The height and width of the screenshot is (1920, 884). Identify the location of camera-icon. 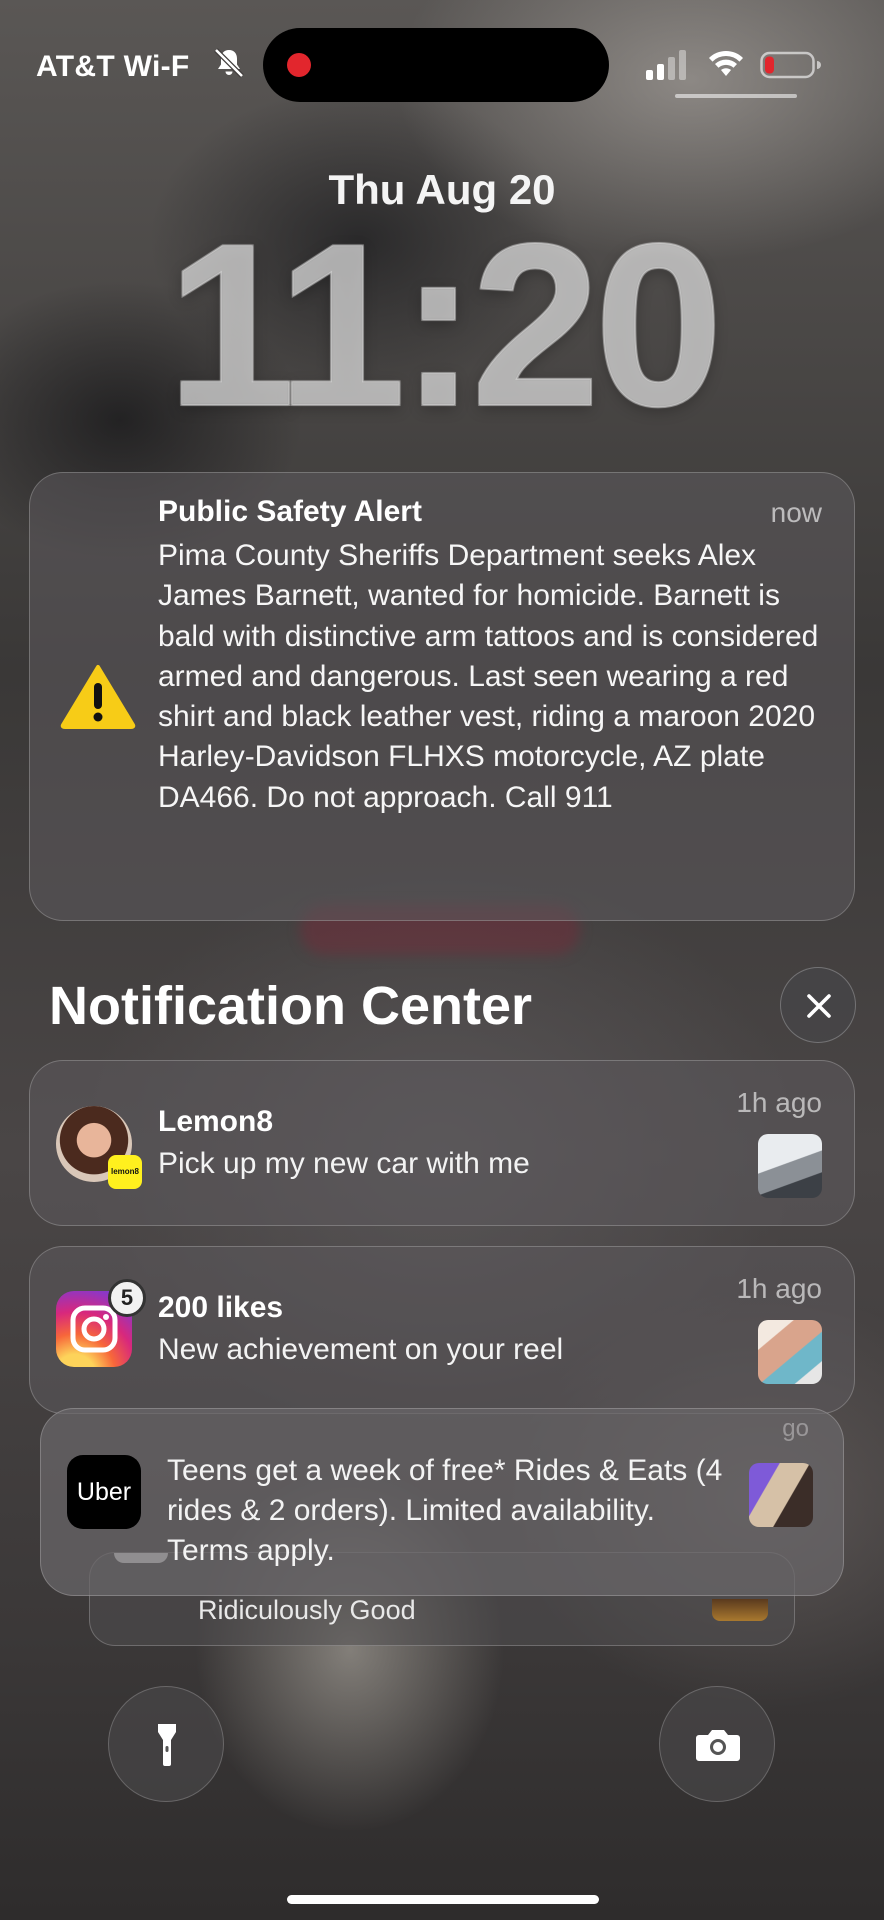
(718, 1745).